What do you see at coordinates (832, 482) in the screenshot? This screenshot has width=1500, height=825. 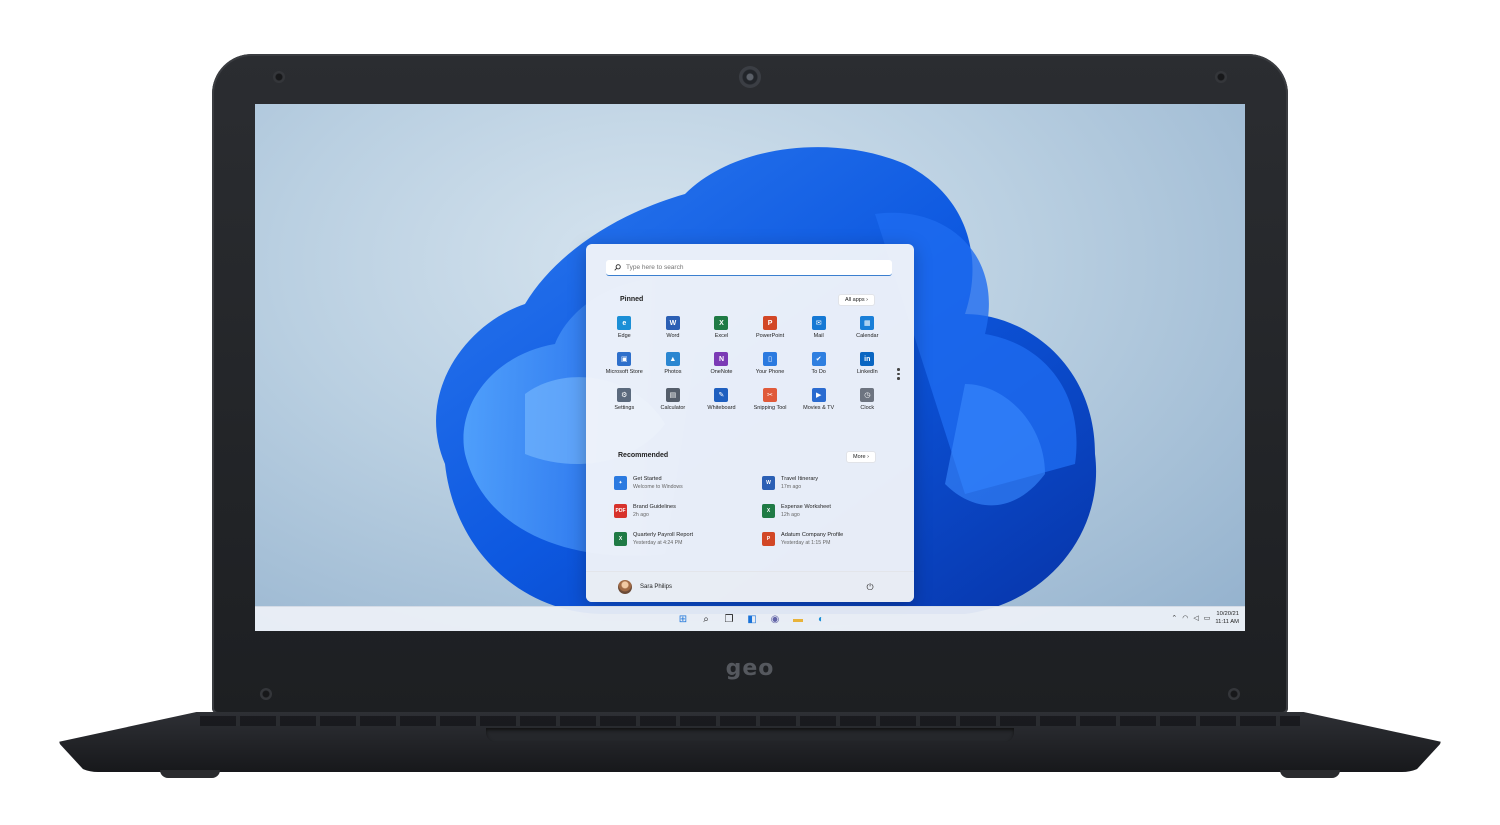 I see `recommended-item: W Travel Itinerary 17m ago` at bounding box center [832, 482].